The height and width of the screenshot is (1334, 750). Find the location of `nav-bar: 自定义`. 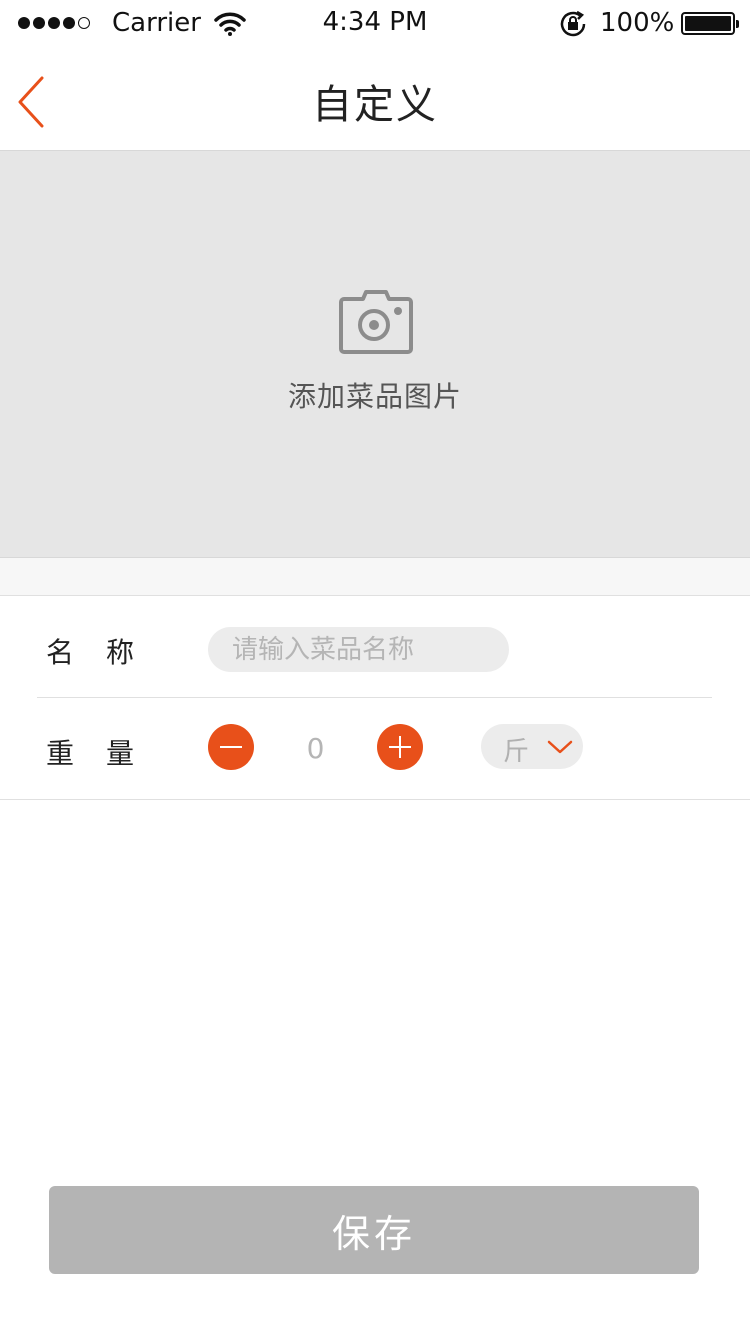

nav-bar: 自定义 is located at coordinates (375, 98).